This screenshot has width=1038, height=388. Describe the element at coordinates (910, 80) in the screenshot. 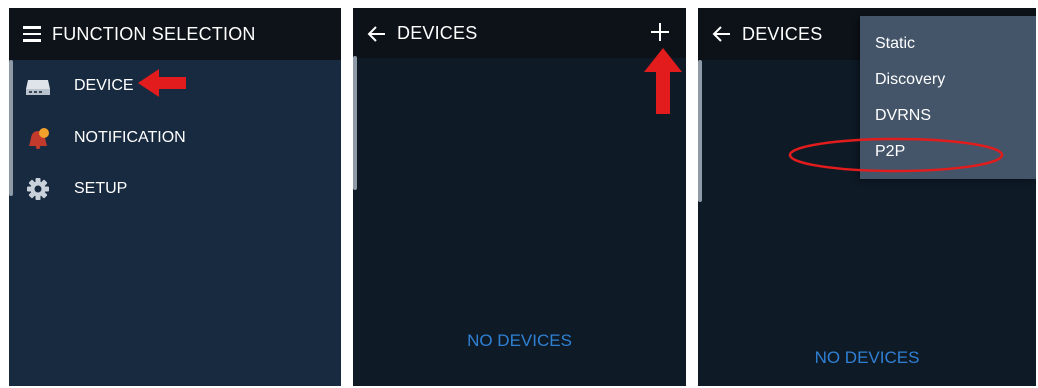

I see `dropdown-item-discovery: Discovery` at that location.